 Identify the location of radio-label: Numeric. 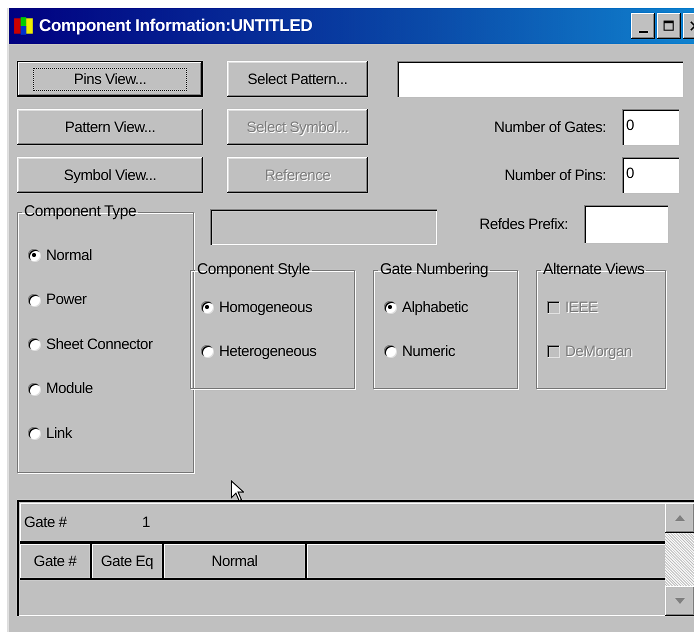
(429, 351).